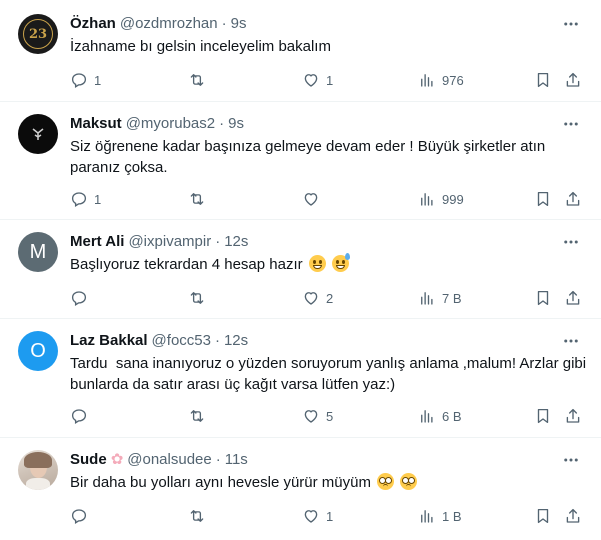 The height and width of the screenshot is (540, 601). I want to click on user-handle: @ozdmrozhan, so click(169, 24).